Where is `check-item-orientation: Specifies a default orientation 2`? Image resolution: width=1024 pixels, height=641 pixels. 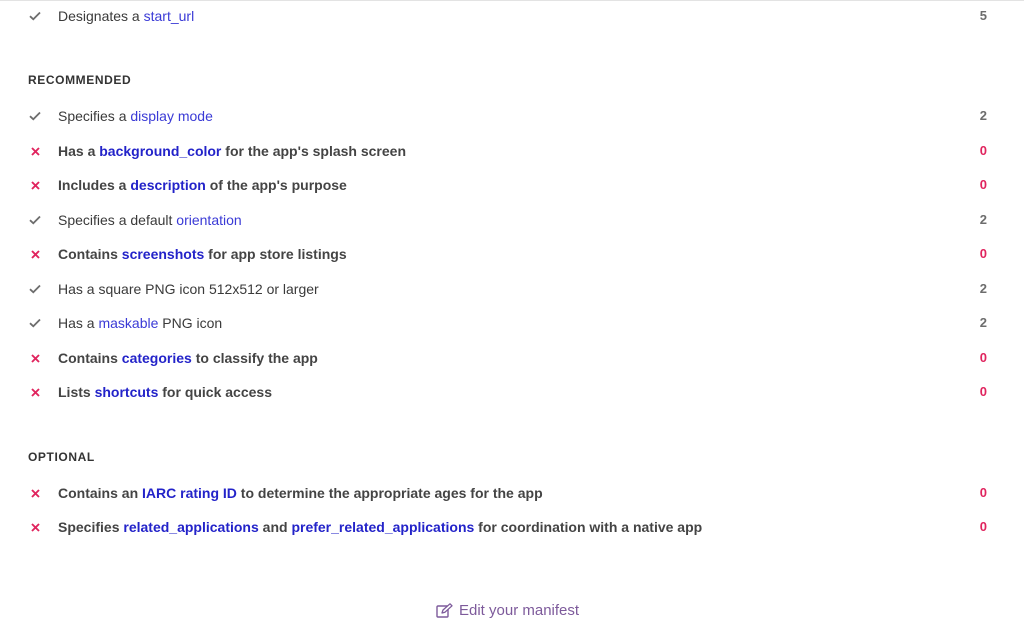
check-item-orientation: Specifies a default orientation 2 is located at coordinates (512, 220).